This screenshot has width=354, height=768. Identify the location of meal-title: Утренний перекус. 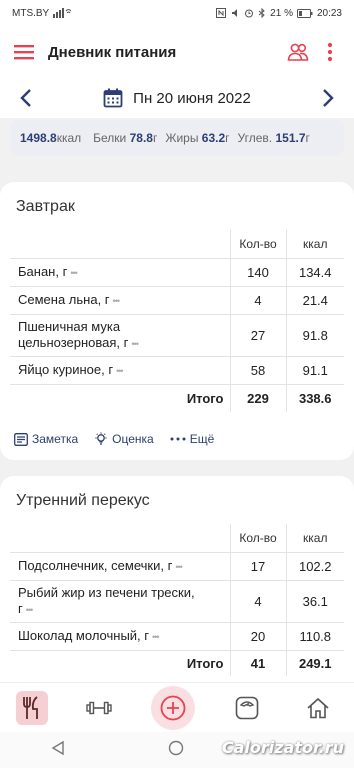
(83, 500).